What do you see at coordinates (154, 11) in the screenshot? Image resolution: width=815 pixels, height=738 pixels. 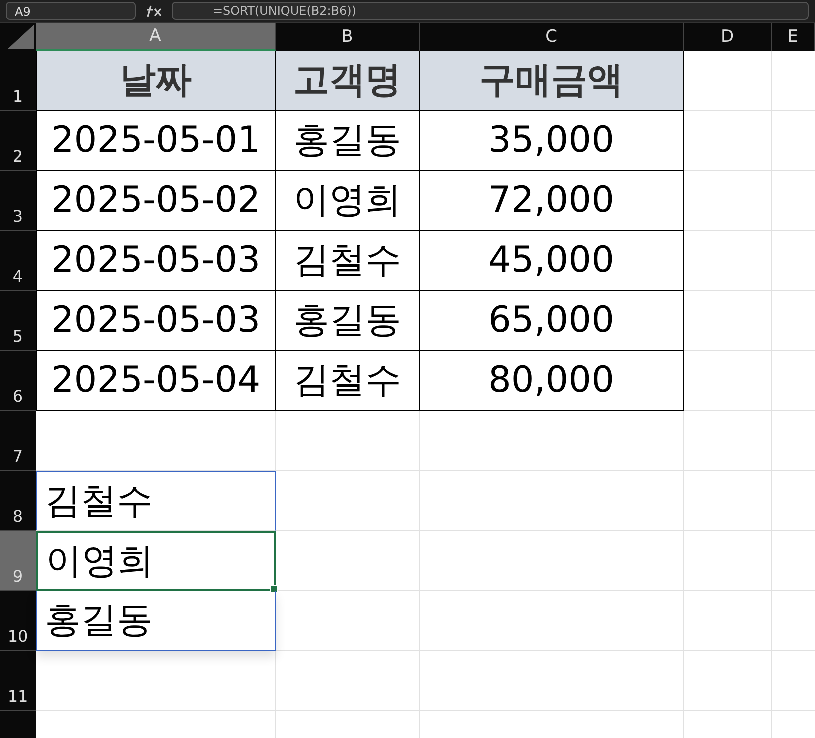 I see `function-icon` at bounding box center [154, 11].